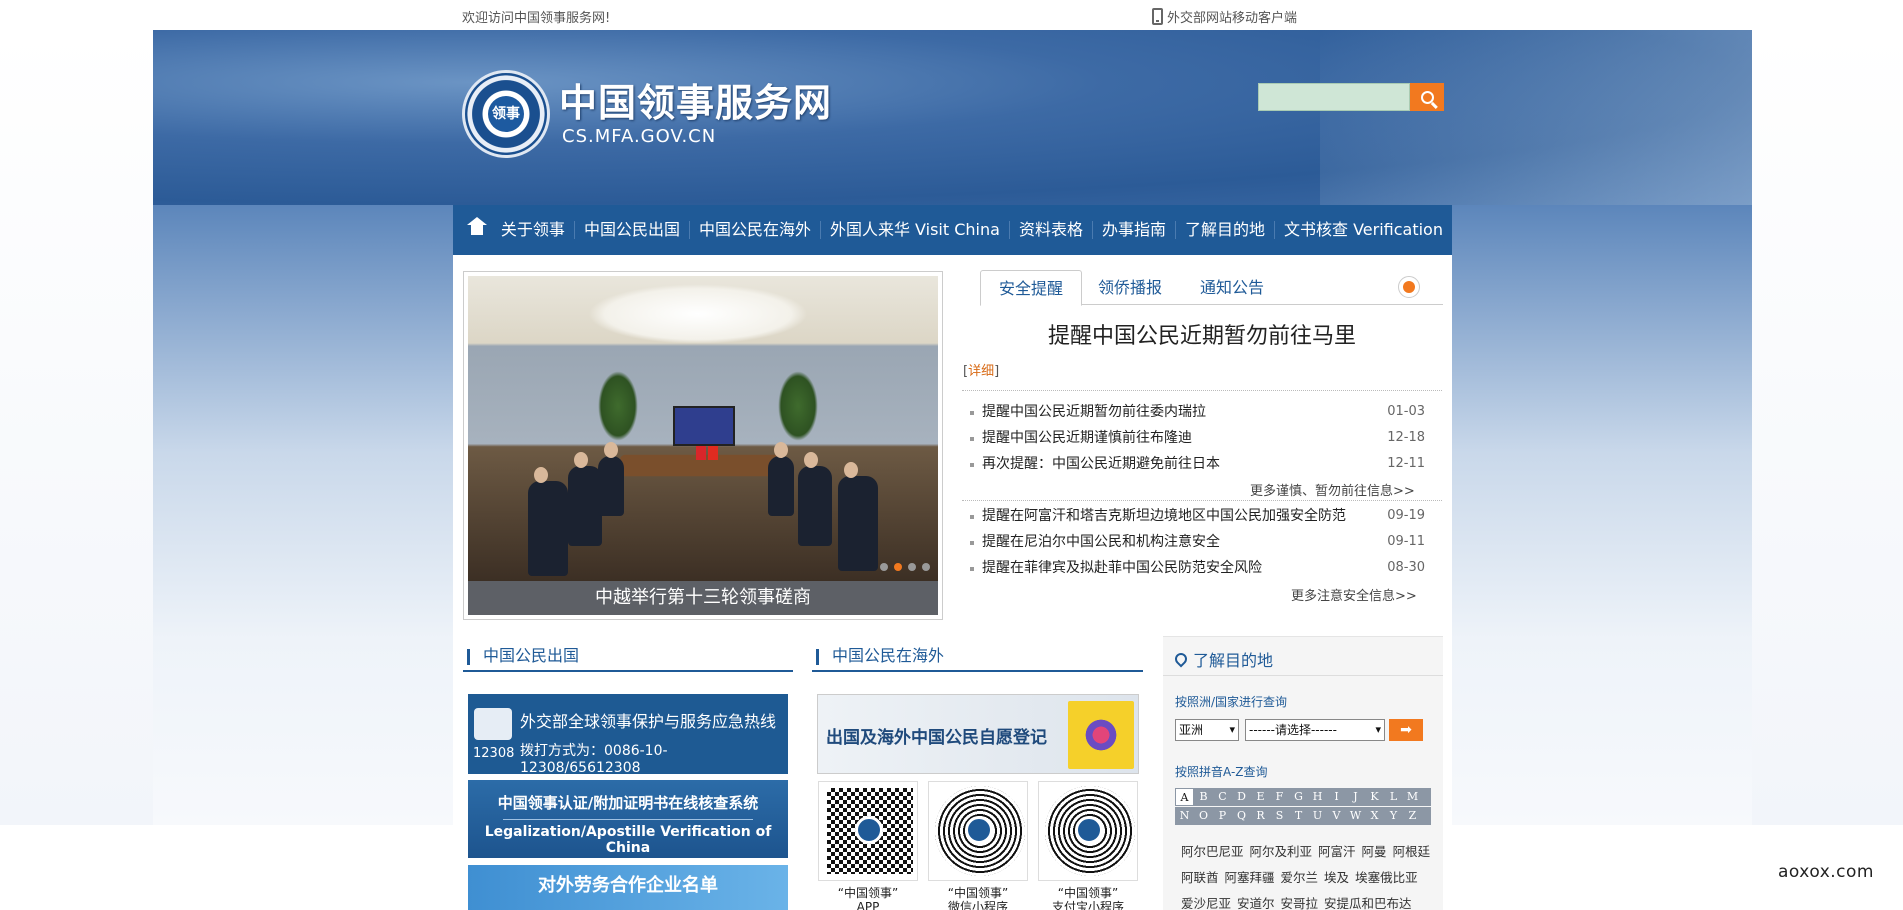 This screenshot has height=910, width=1903. What do you see at coordinates (1130, 288) in the screenshot?
I see `tab-overseas-news: 领侨播报` at bounding box center [1130, 288].